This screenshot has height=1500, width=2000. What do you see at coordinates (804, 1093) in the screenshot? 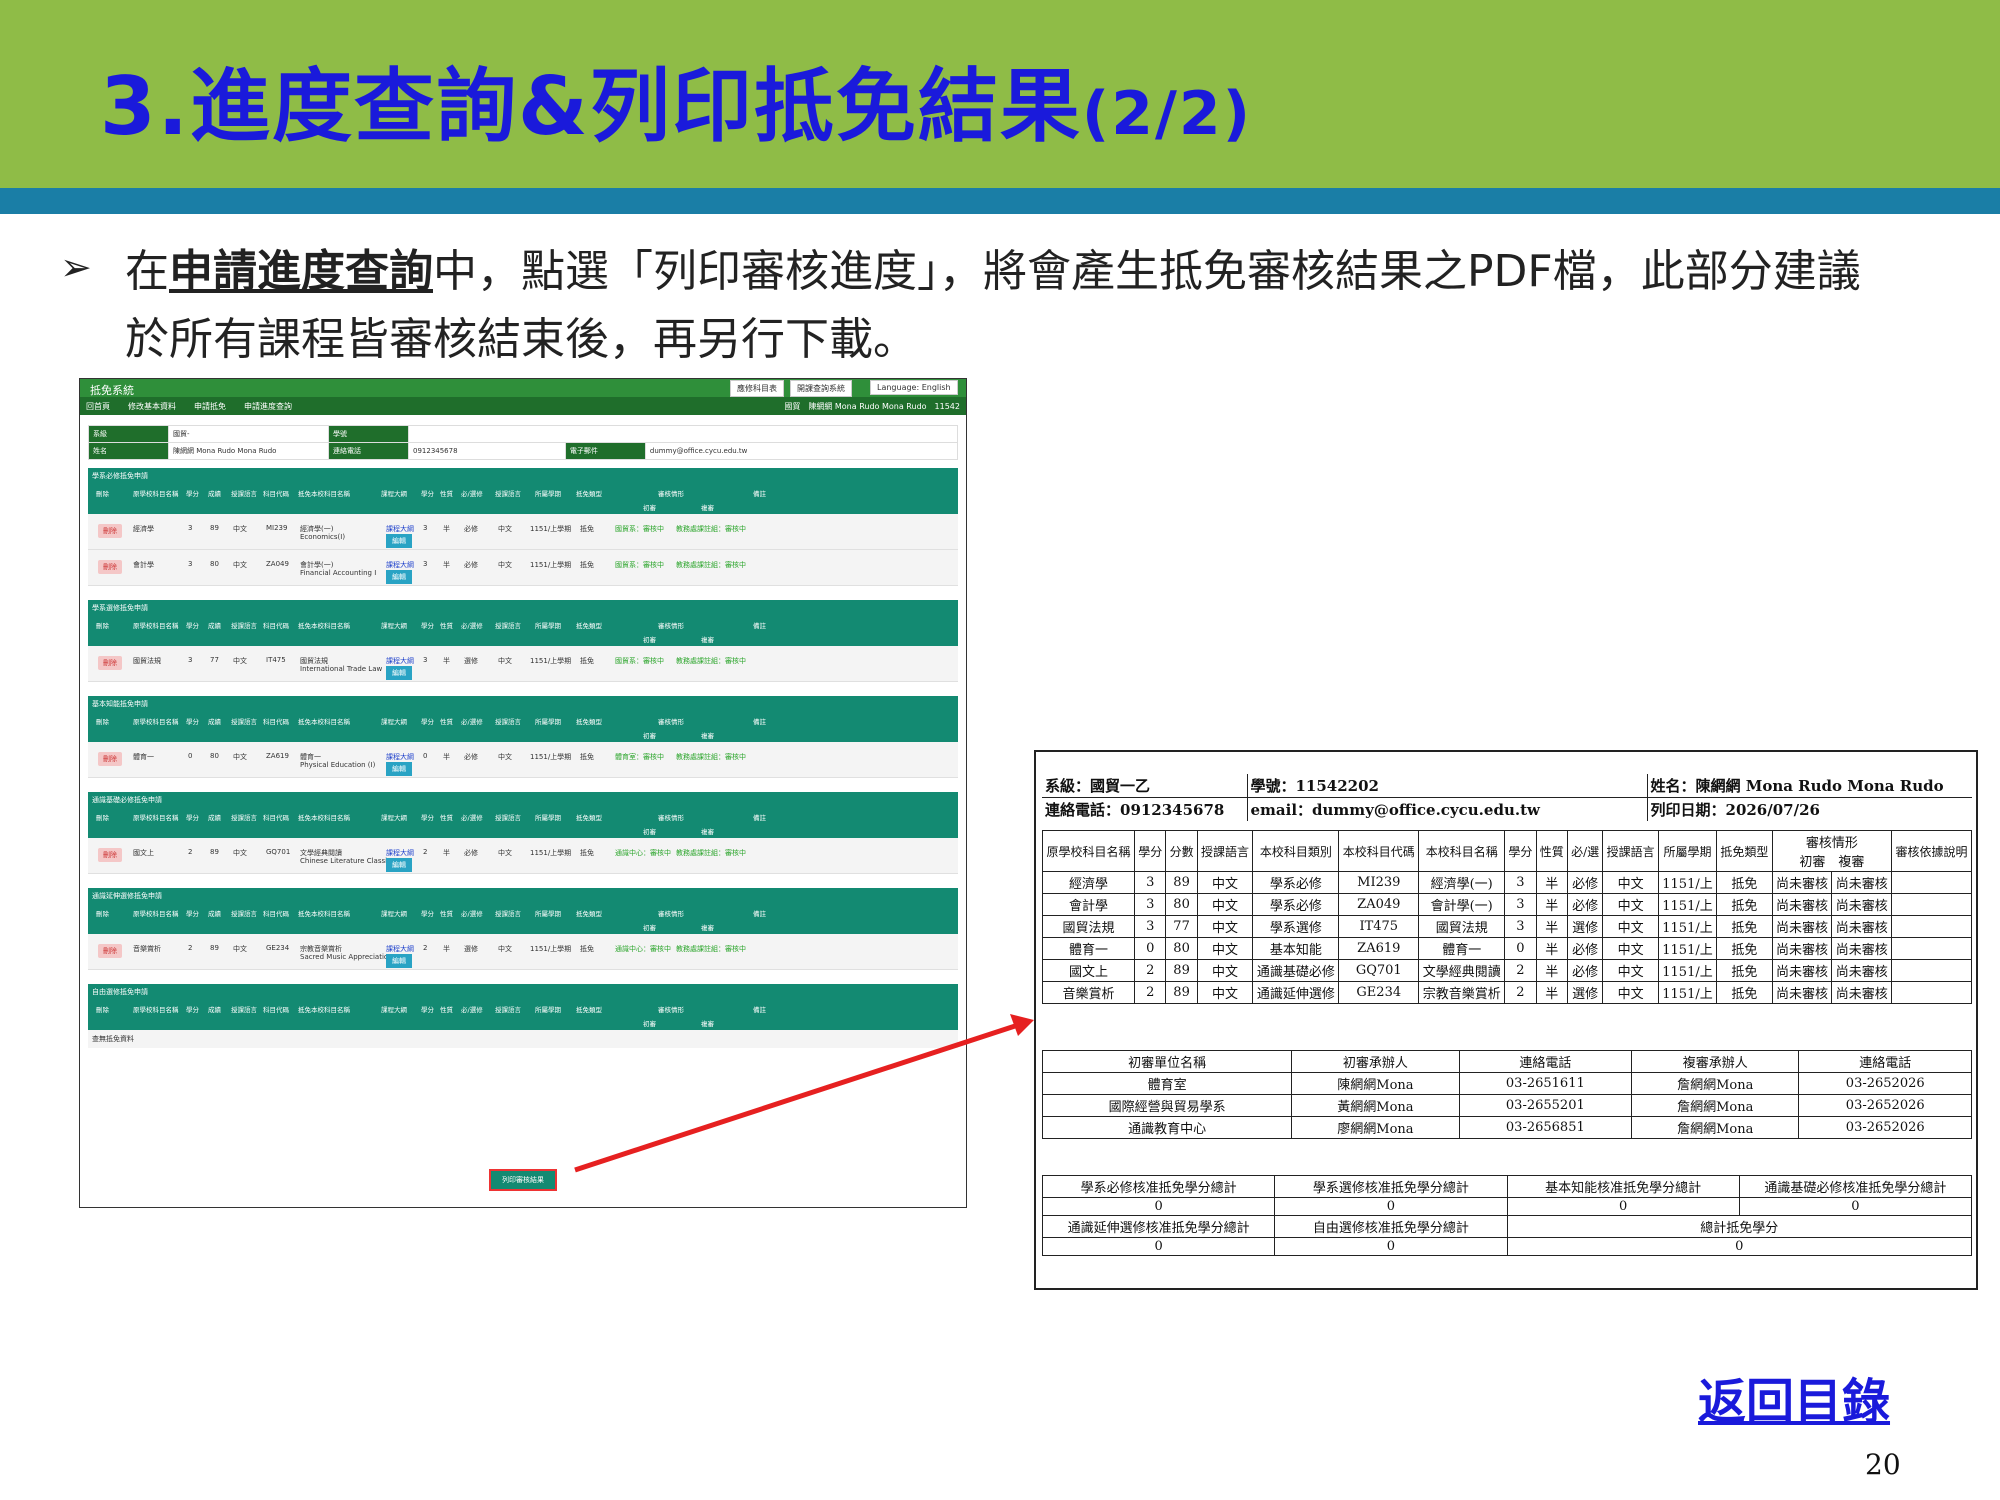
I see `red-arrow` at bounding box center [804, 1093].